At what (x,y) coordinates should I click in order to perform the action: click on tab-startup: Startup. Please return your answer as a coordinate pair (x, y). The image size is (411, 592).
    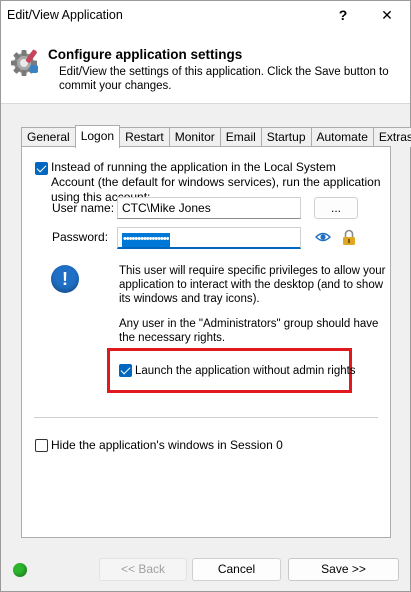
    Looking at the image, I should click on (286, 137).